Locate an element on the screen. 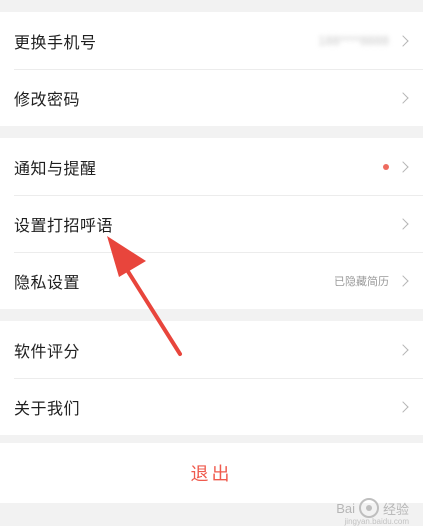 The image size is (423, 526). unread-dot is located at coordinates (386, 166).